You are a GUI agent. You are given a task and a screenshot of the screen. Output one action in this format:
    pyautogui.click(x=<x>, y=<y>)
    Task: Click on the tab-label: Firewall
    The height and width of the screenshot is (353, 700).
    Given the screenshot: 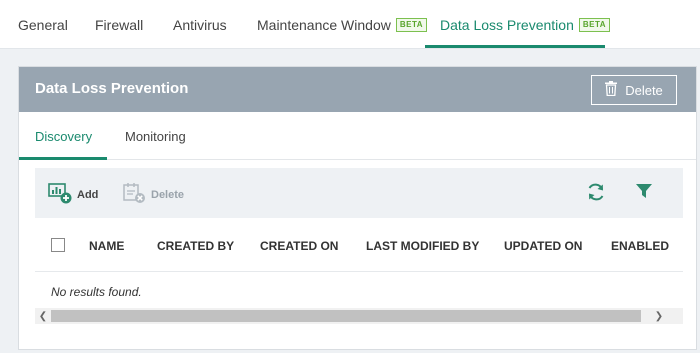 What is the action you would take?
    pyautogui.click(x=119, y=24)
    